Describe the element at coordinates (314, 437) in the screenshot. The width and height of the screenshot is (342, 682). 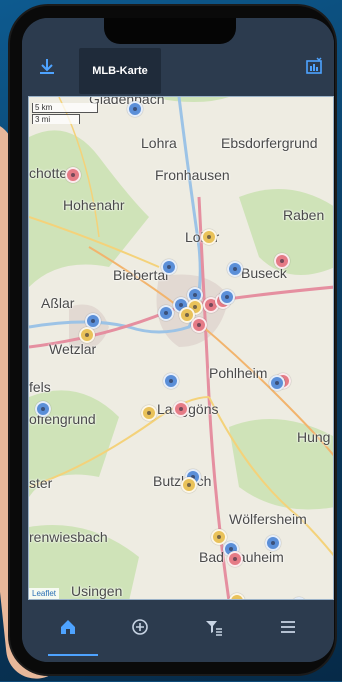
I see `place-label: Hung` at that location.